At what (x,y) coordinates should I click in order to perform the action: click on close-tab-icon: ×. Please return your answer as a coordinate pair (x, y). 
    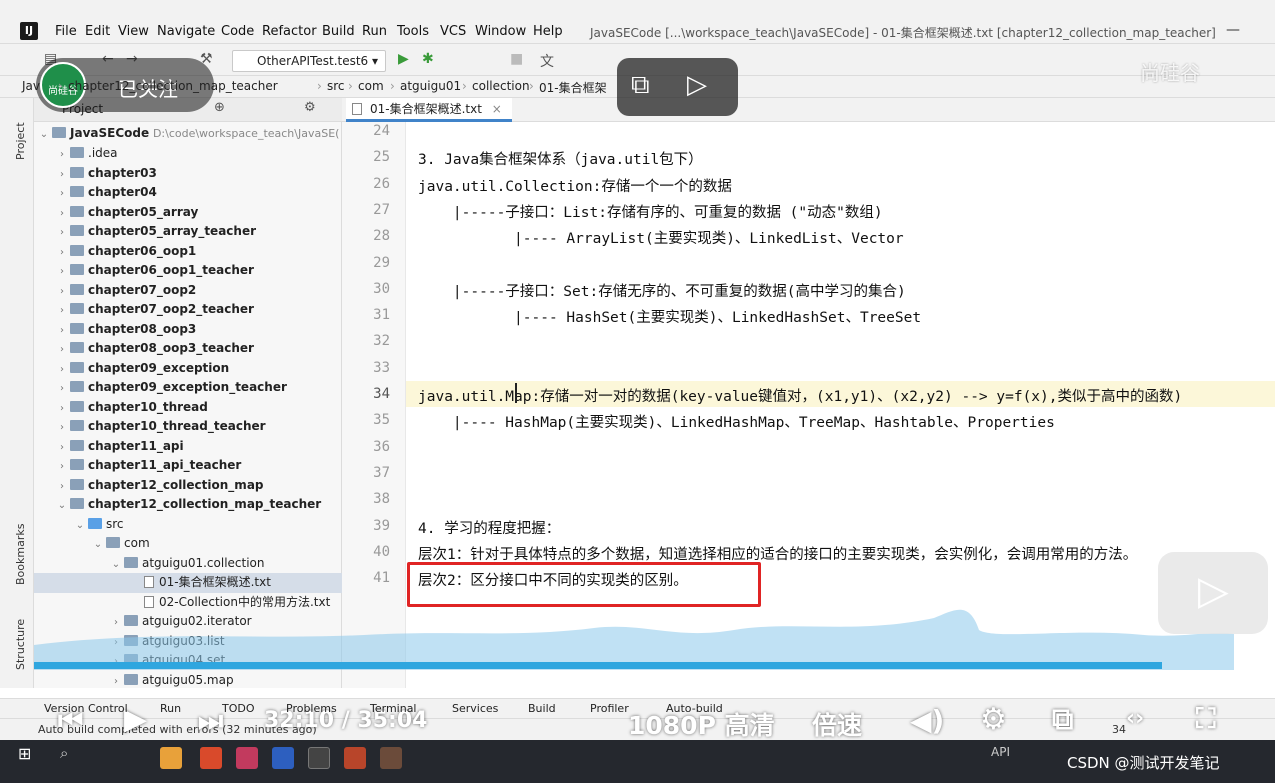
    Looking at the image, I should click on (497, 109).